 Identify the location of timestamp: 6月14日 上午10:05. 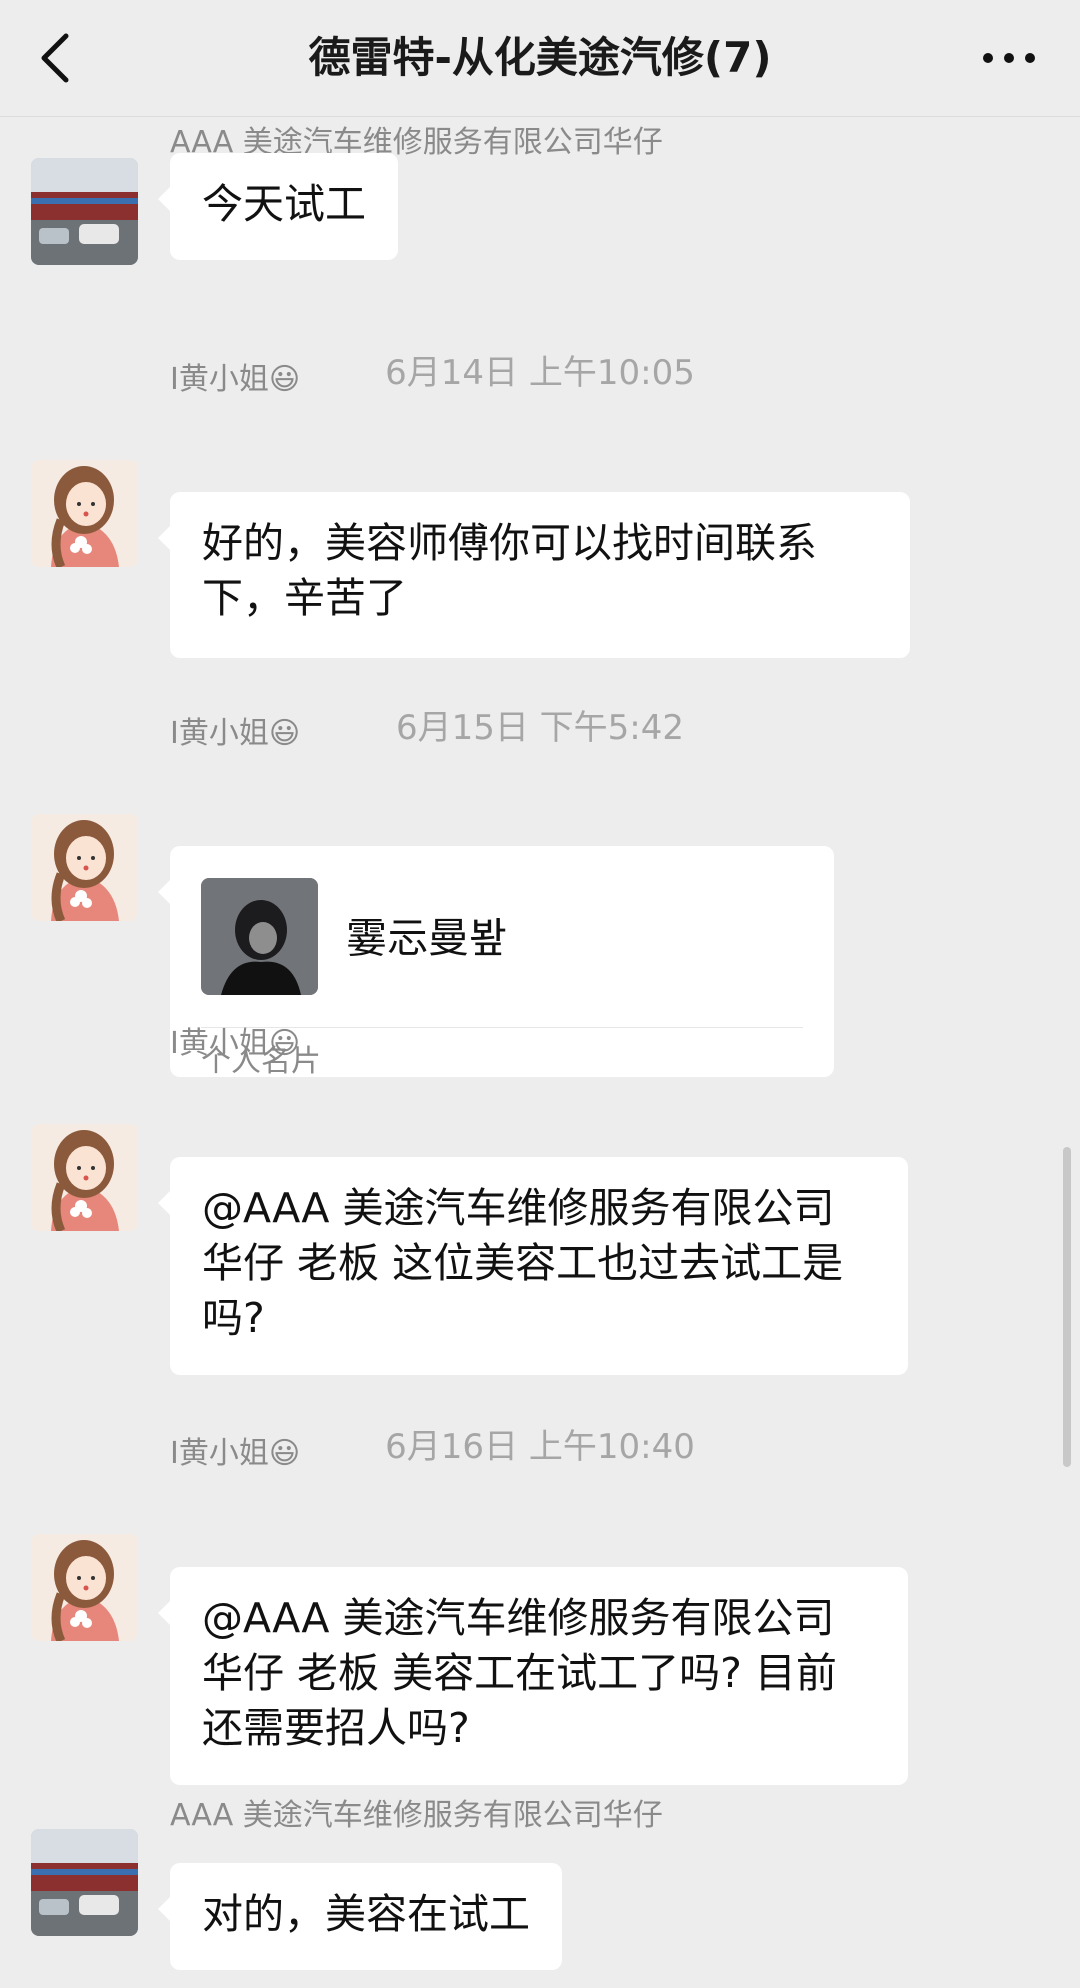
(540, 373).